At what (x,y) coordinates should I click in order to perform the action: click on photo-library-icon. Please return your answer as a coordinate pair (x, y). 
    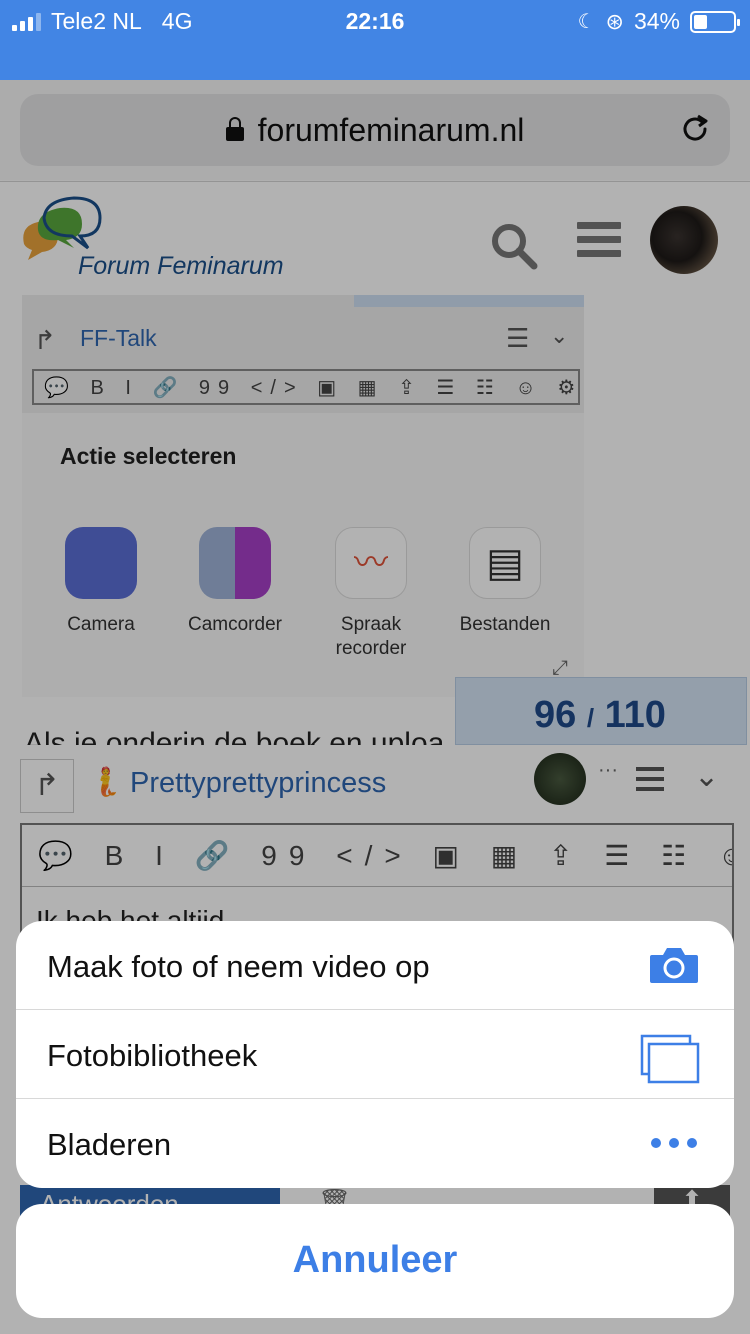
    Looking at the image, I should click on (670, 1059).